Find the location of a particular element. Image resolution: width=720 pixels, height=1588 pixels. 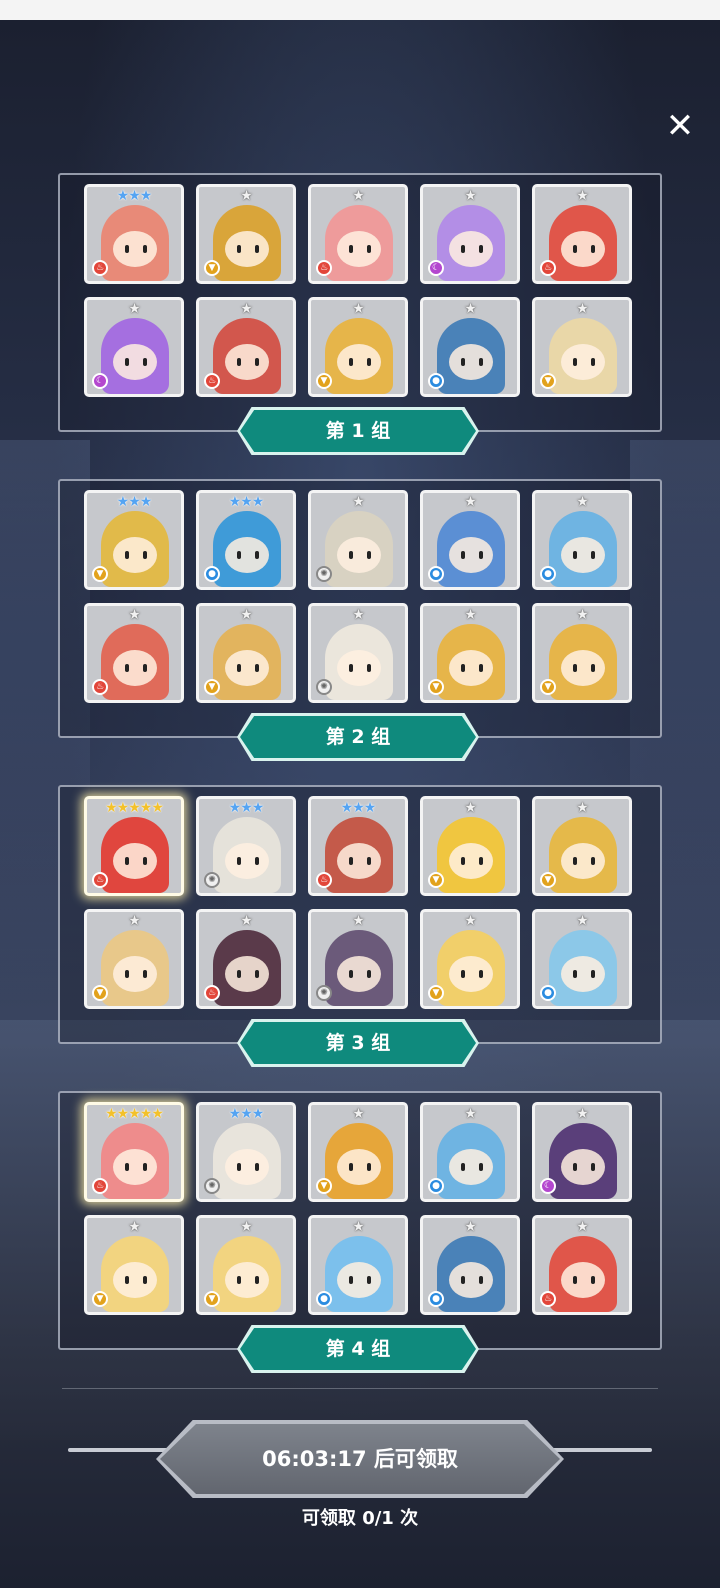

hero-grid: ★★★★★ ♨ ★★★ ✺ ★ ▼ ★ ● ★ ☾ ★ ▼ ★ ▼ ★ ● ★ ● ★ ♨ is located at coordinates (358, 1208).